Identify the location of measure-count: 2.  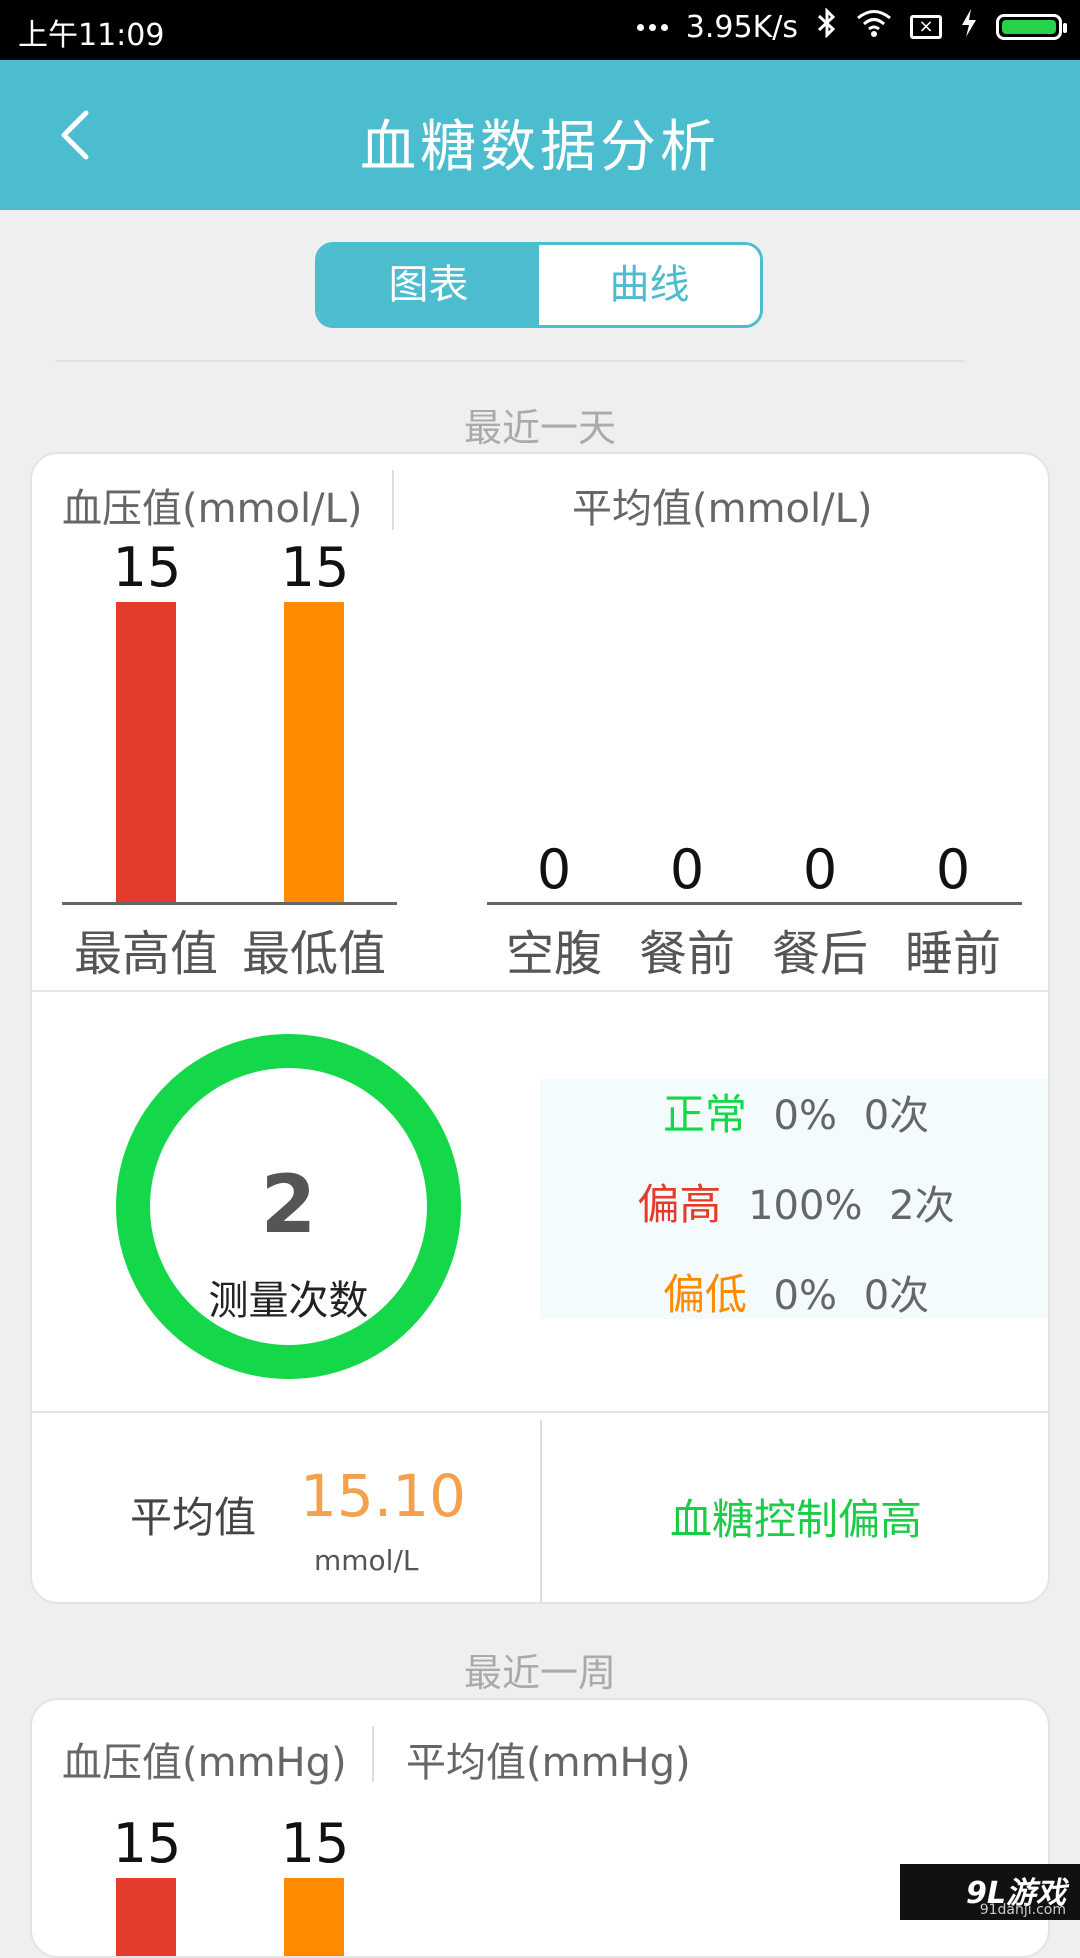
(288, 1204).